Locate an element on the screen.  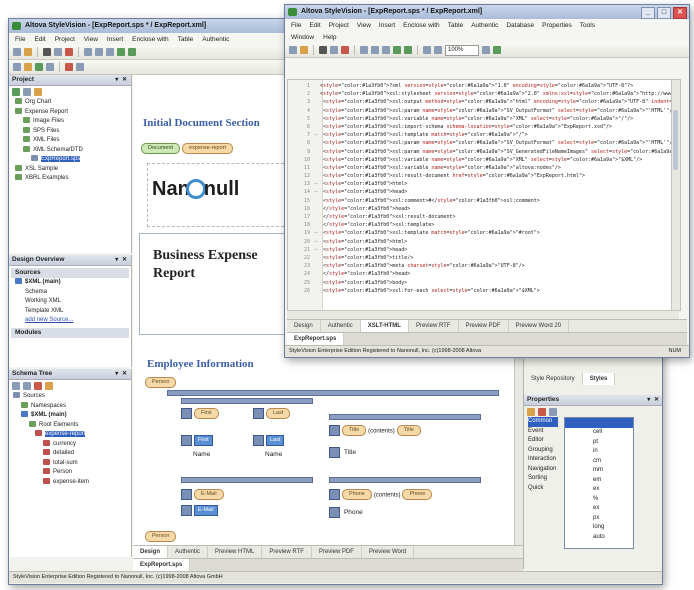
prop-group: Event is located at coordinates (543, 432).